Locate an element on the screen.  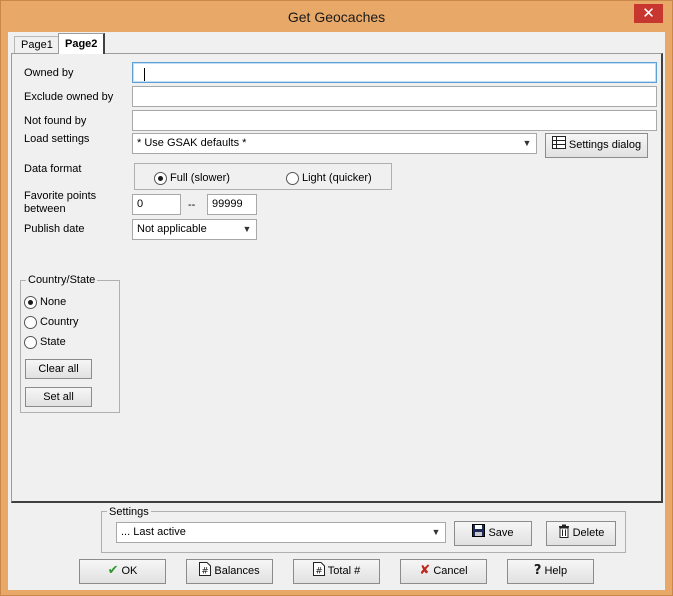
help-button: ? Help is located at coordinates (550, 571).